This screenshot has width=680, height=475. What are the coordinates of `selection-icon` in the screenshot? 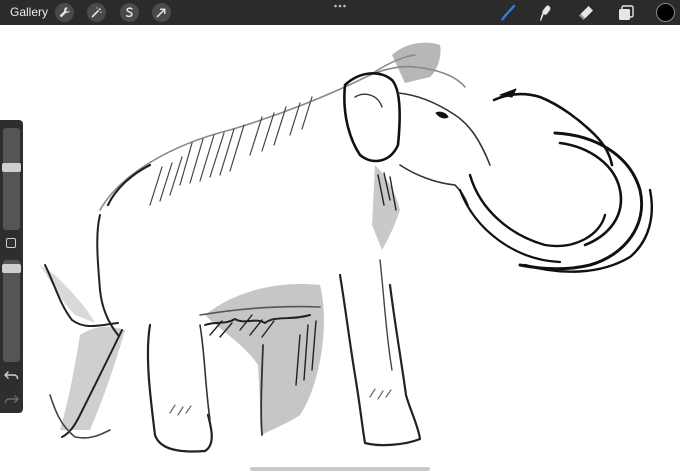 It's located at (129, 12).